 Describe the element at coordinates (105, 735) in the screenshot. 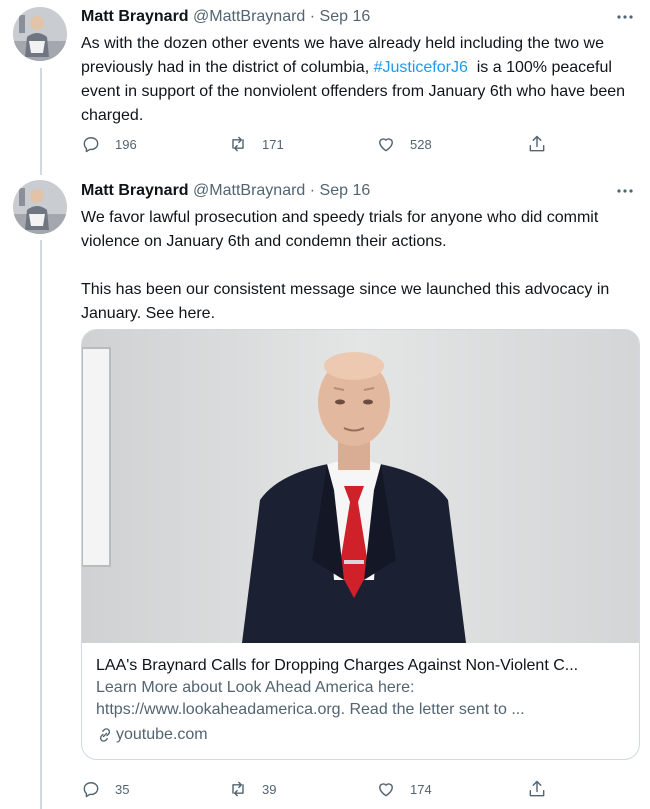

I see `link-icon` at that location.